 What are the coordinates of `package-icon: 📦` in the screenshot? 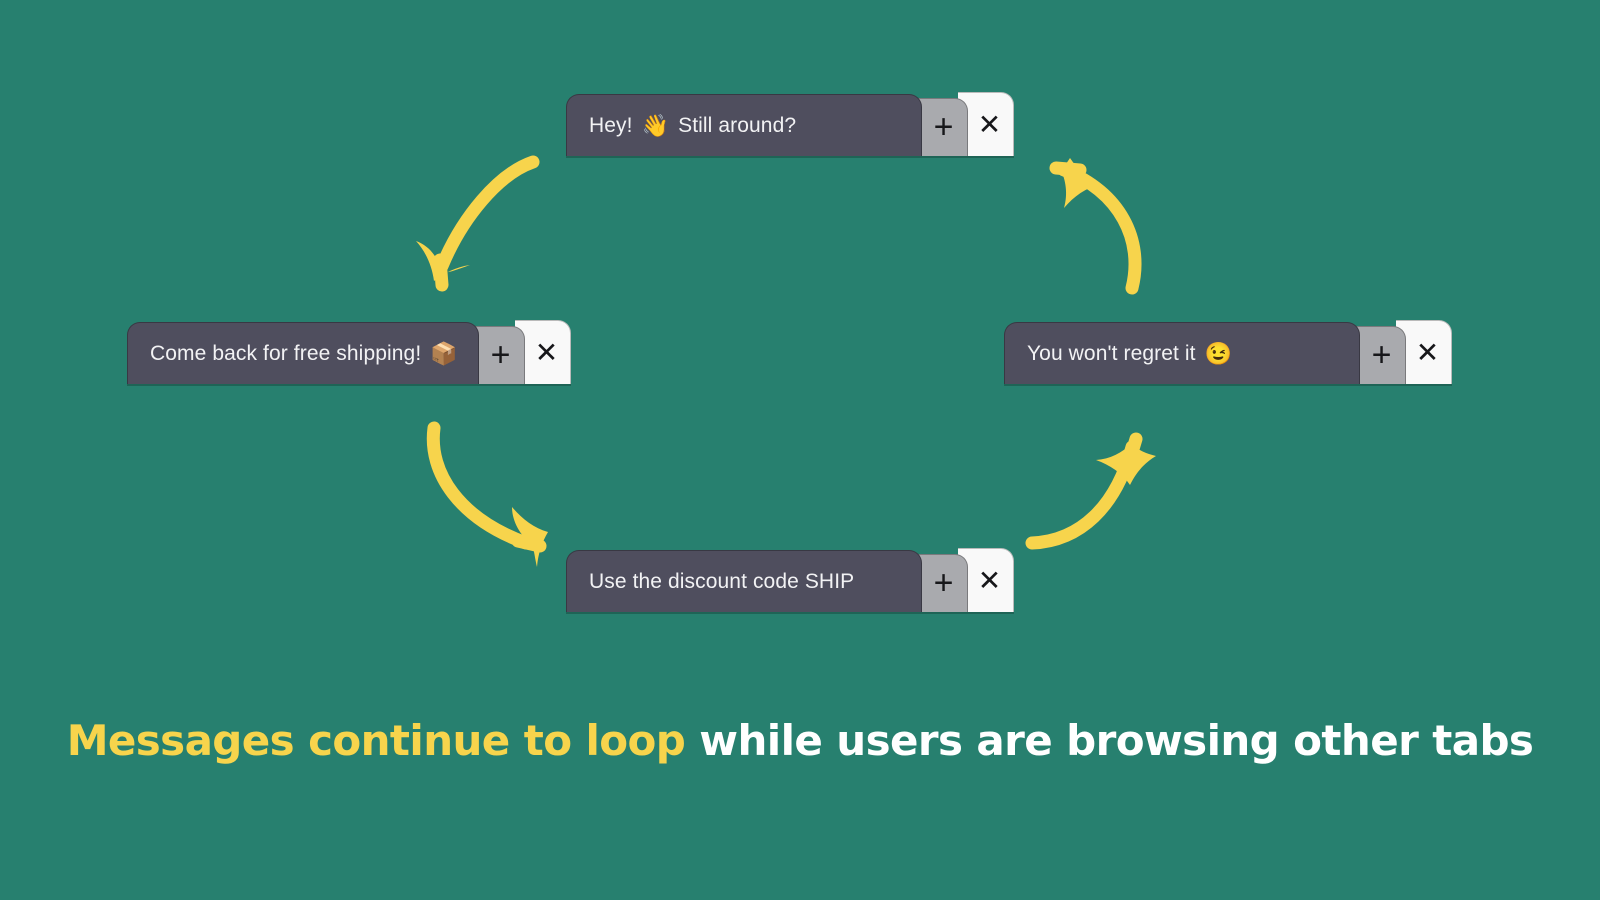 It's located at (444, 353).